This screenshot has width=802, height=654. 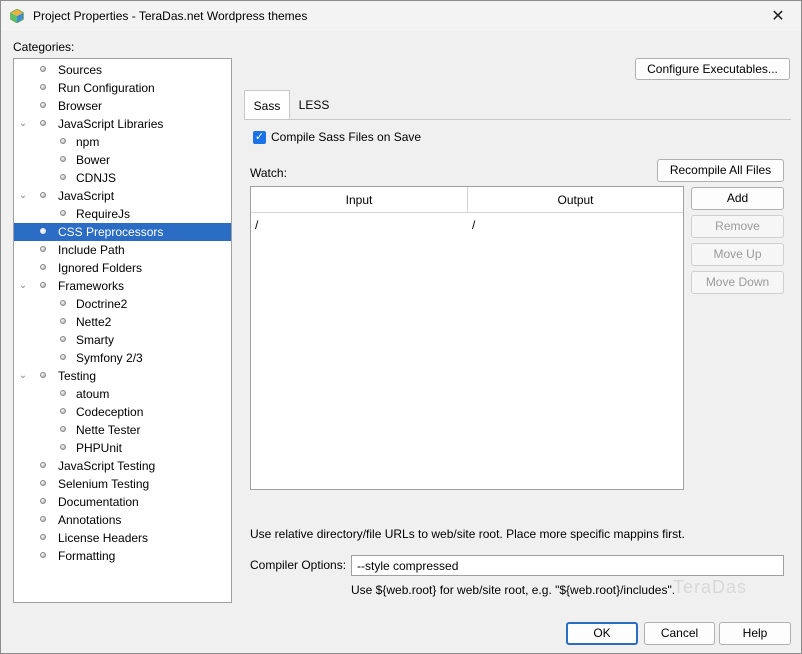 I want to click on tree-item: Smarty, so click(x=122, y=340).